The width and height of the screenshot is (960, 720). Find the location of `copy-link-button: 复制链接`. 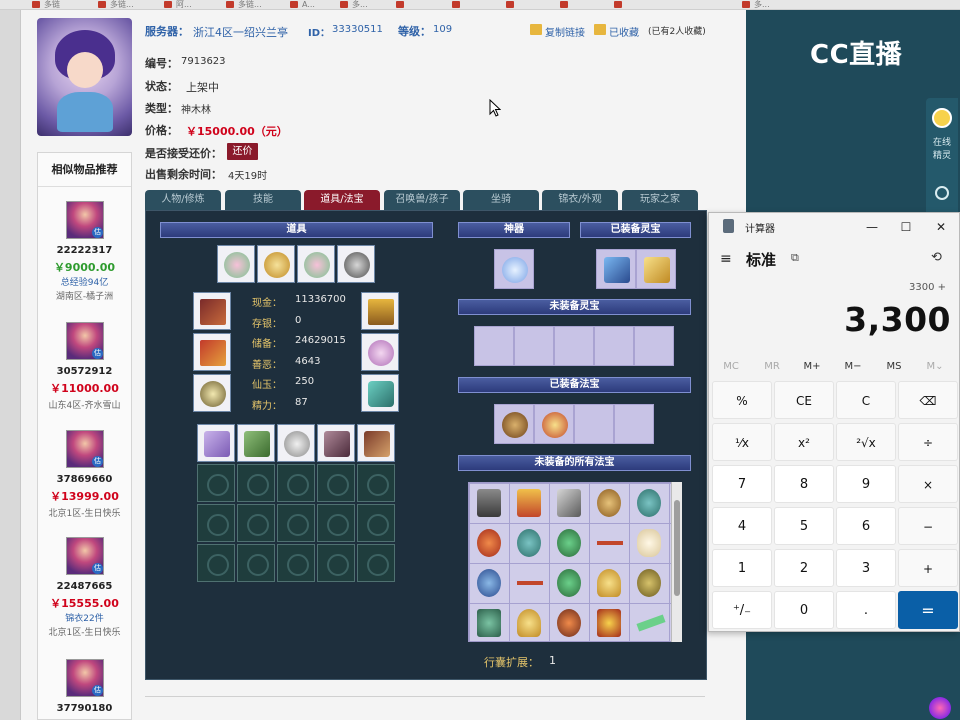

copy-link-button: 复制链接 is located at coordinates (565, 31).